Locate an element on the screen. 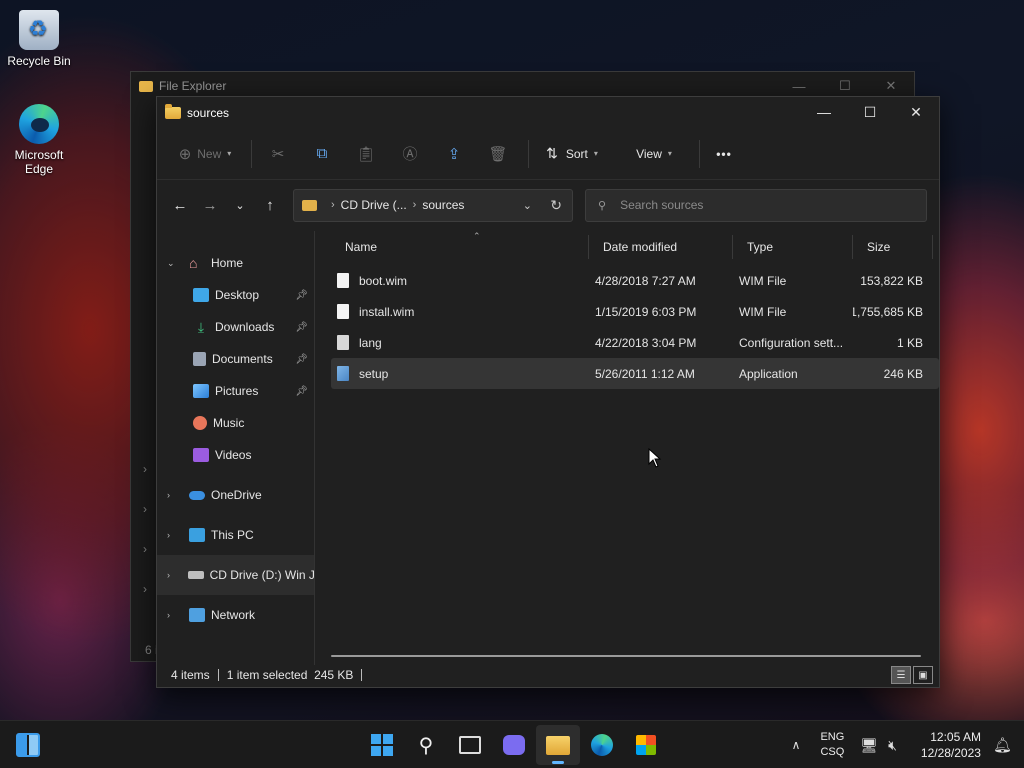 The width and height of the screenshot is (1024, 768). column-header-type: Type is located at coordinates (793, 247).